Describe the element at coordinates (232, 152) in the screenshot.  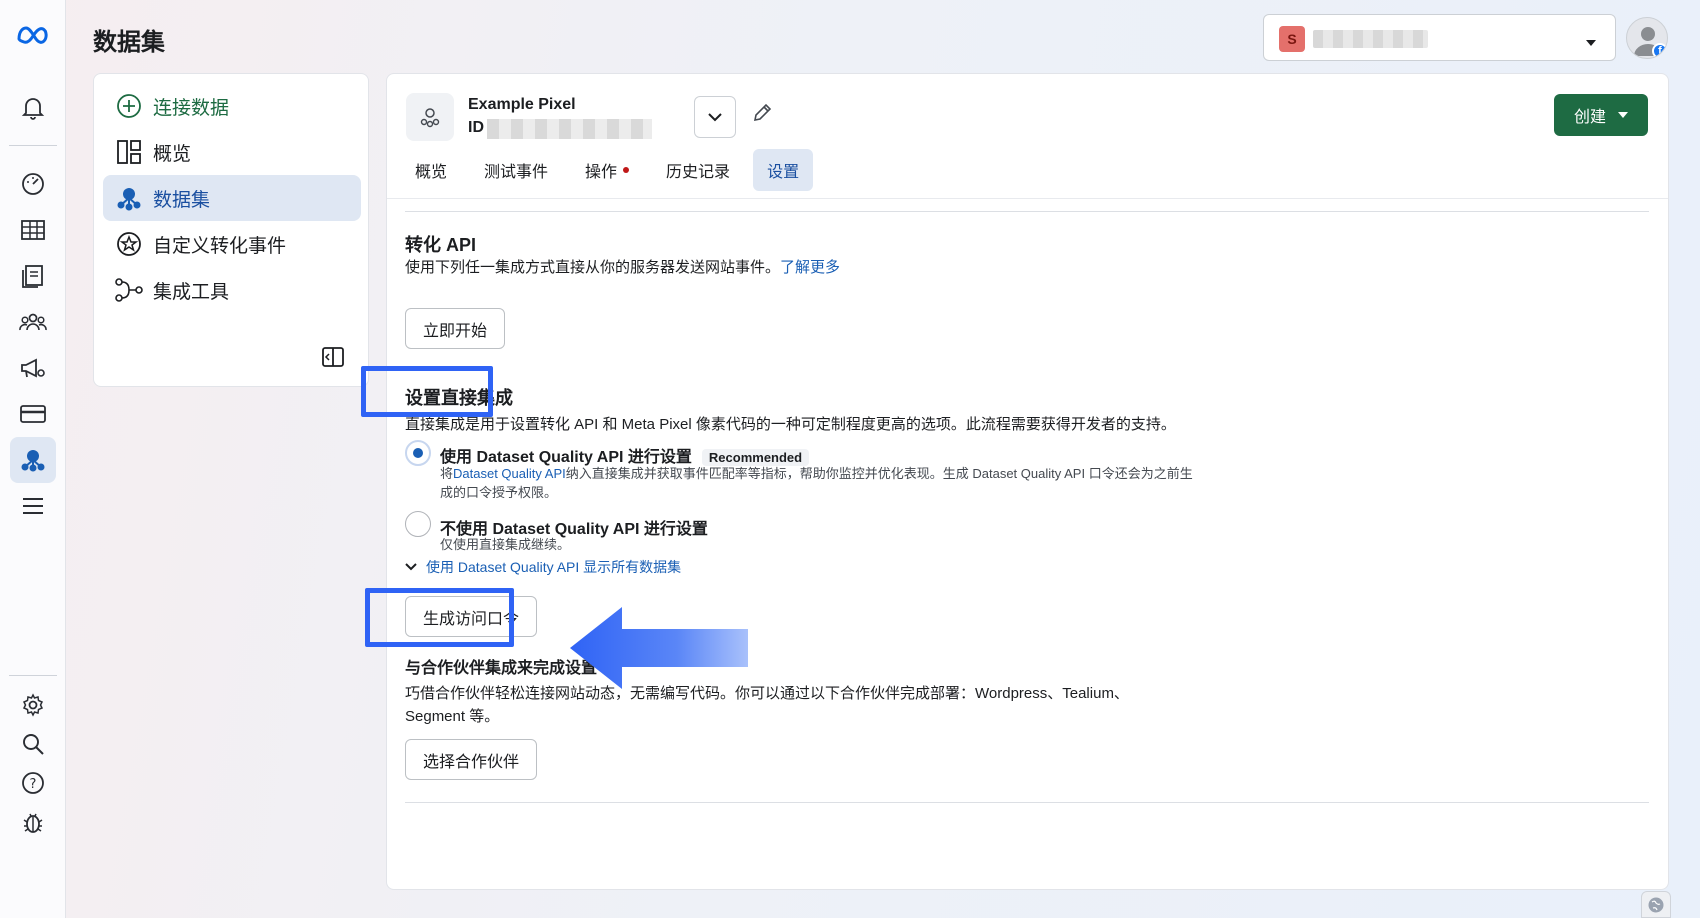
I see `nav-item-overview: 概览` at that location.